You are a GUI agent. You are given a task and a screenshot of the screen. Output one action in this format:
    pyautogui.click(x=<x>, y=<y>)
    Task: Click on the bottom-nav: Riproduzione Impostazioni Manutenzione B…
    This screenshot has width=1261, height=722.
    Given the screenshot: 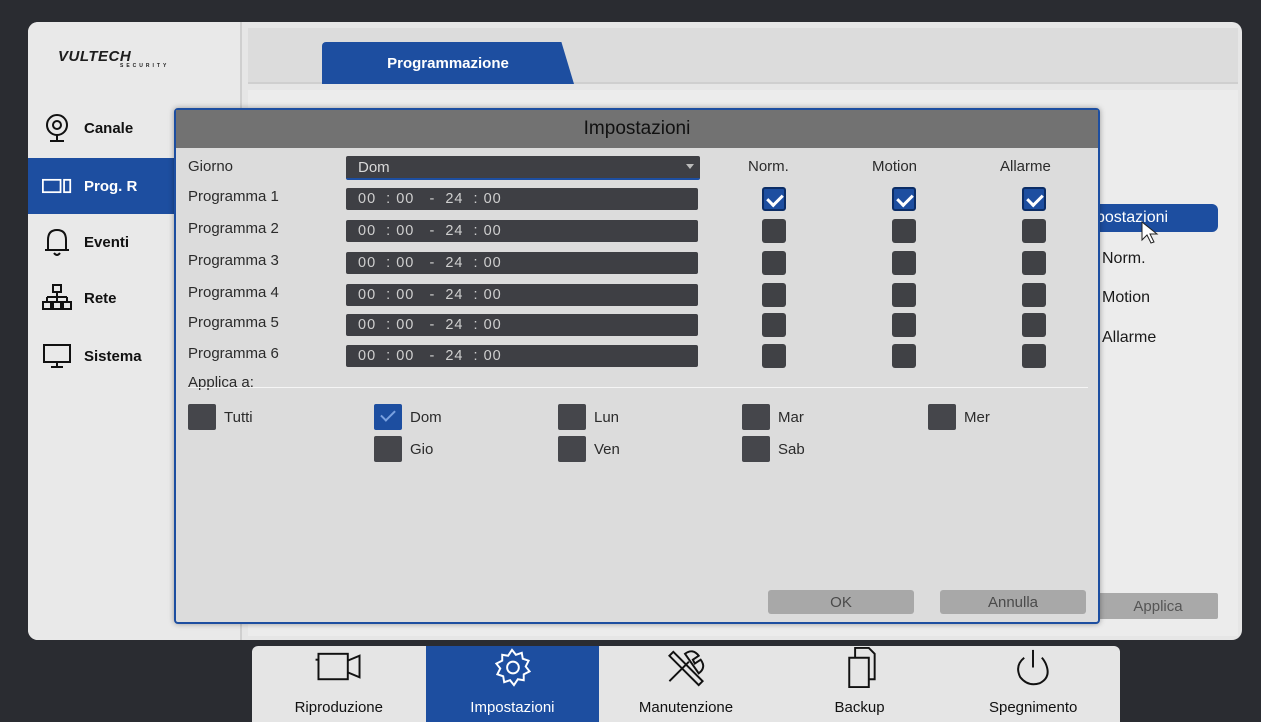 What is the action you would take?
    pyautogui.click(x=686, y=684)
    